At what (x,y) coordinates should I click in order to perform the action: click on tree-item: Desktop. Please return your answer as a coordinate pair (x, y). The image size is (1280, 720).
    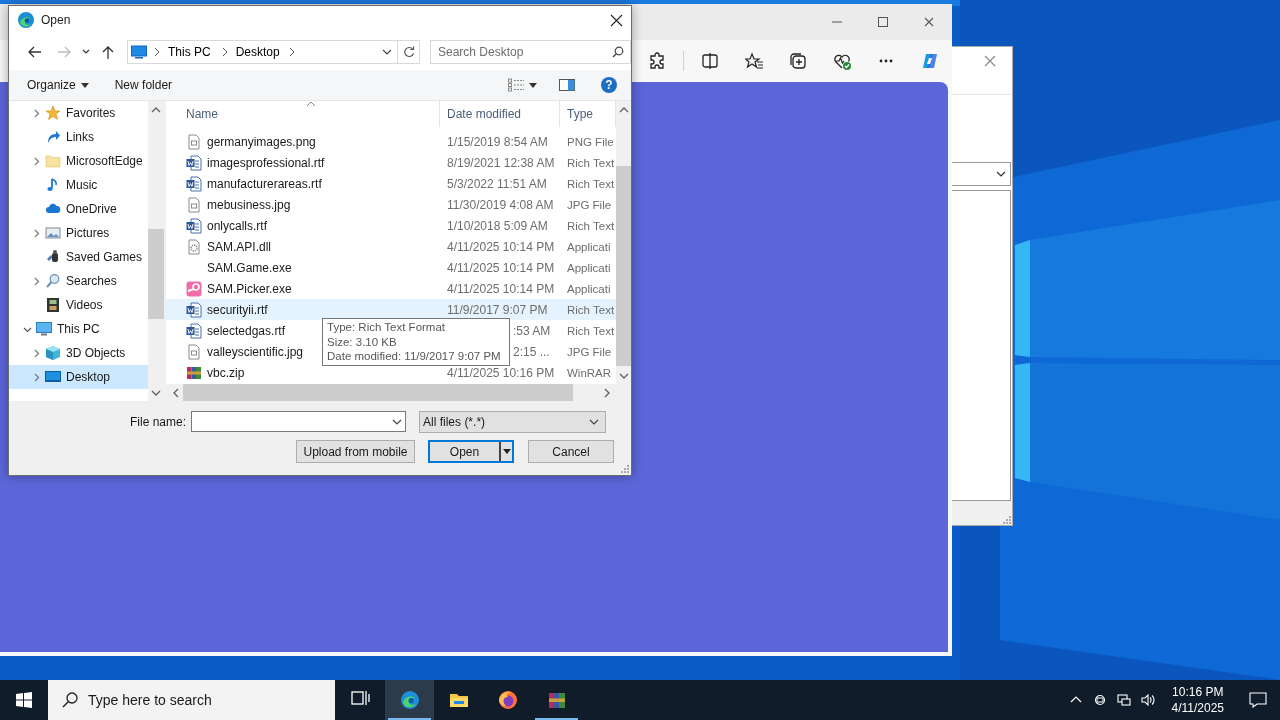
    Looking at the image, I should click on (78, 377).